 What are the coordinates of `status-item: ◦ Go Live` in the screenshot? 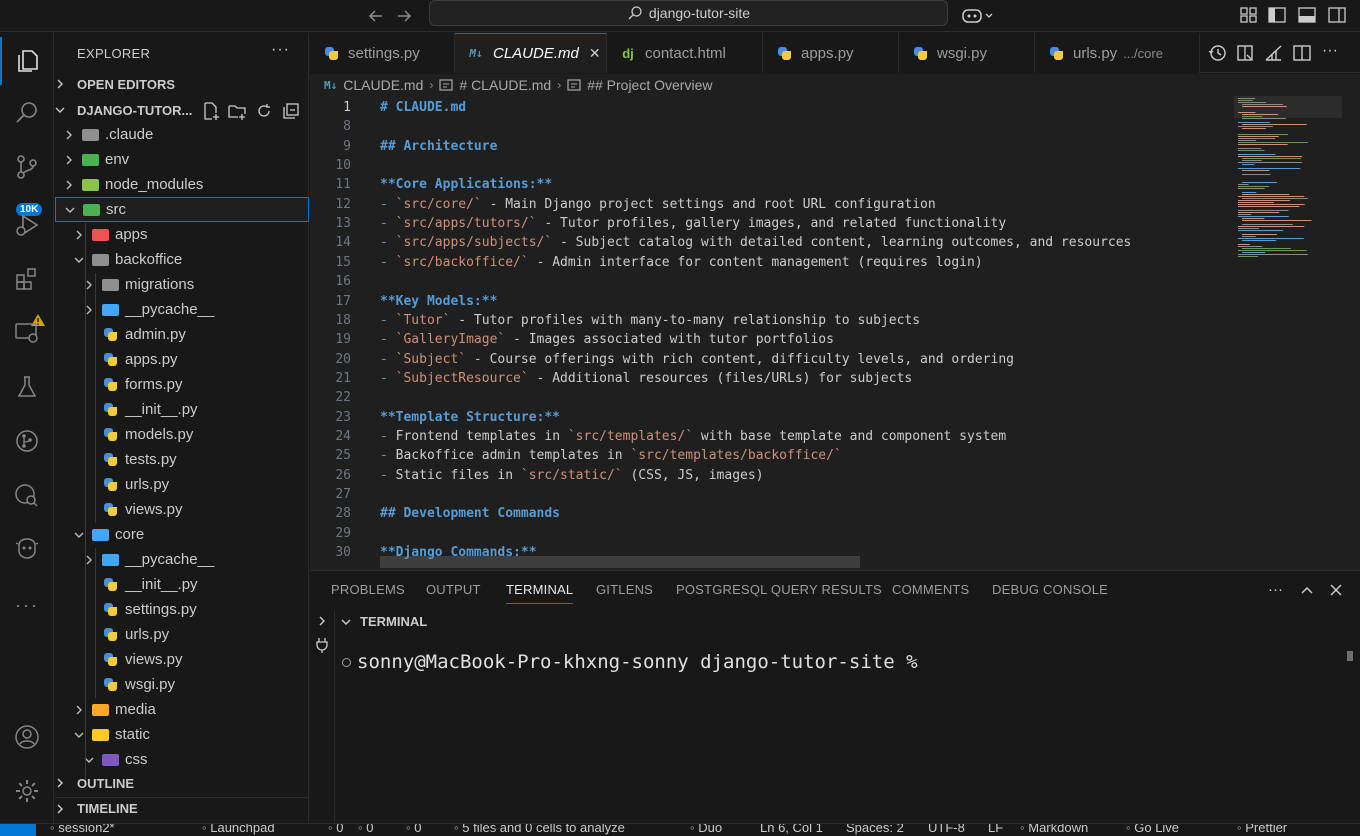 It's located at (1152, 829).